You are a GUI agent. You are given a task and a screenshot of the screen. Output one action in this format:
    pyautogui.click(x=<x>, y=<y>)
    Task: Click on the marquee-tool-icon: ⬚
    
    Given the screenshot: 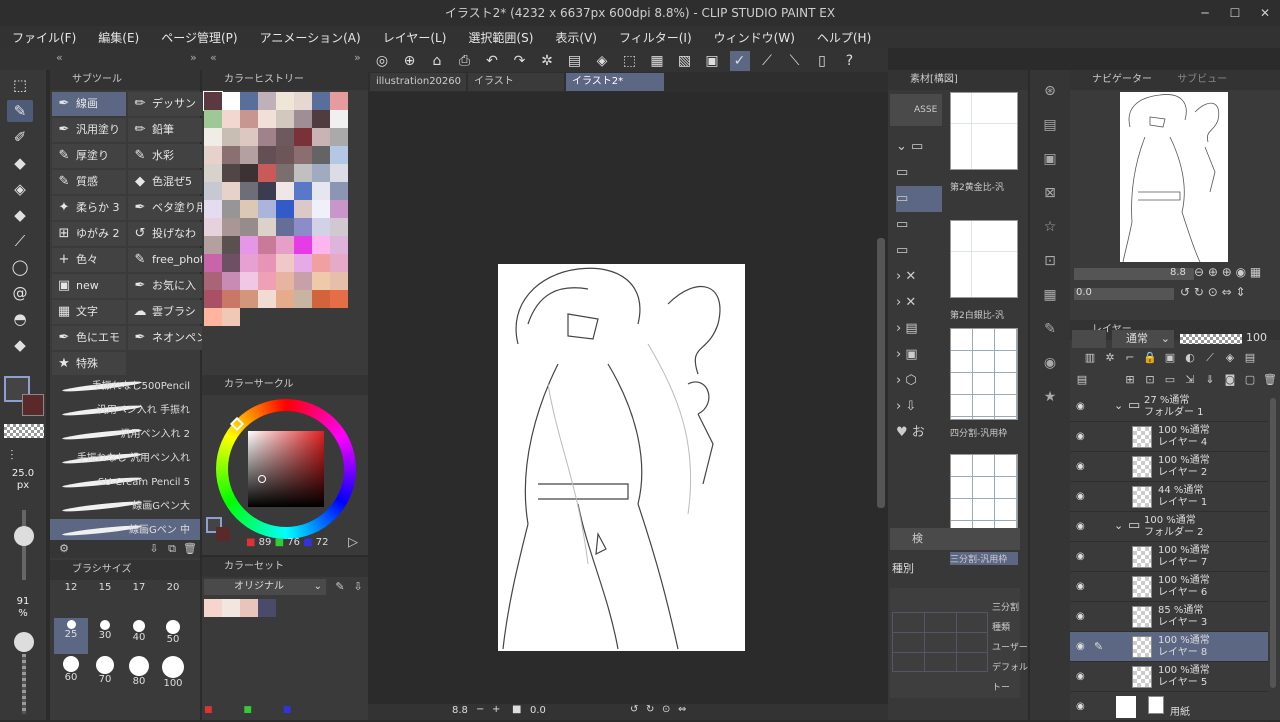 What is the action you would take?
    pyautogui.click(x=20, y=85)
    